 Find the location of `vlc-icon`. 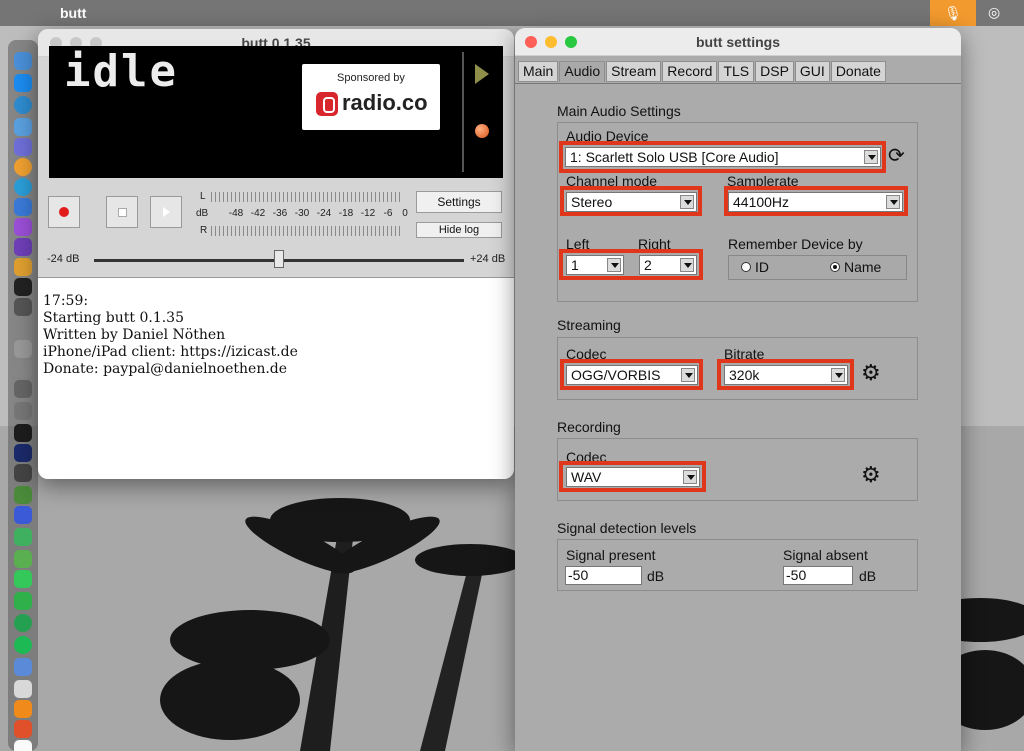

vlc-icon is located at coordinates (23, 709).